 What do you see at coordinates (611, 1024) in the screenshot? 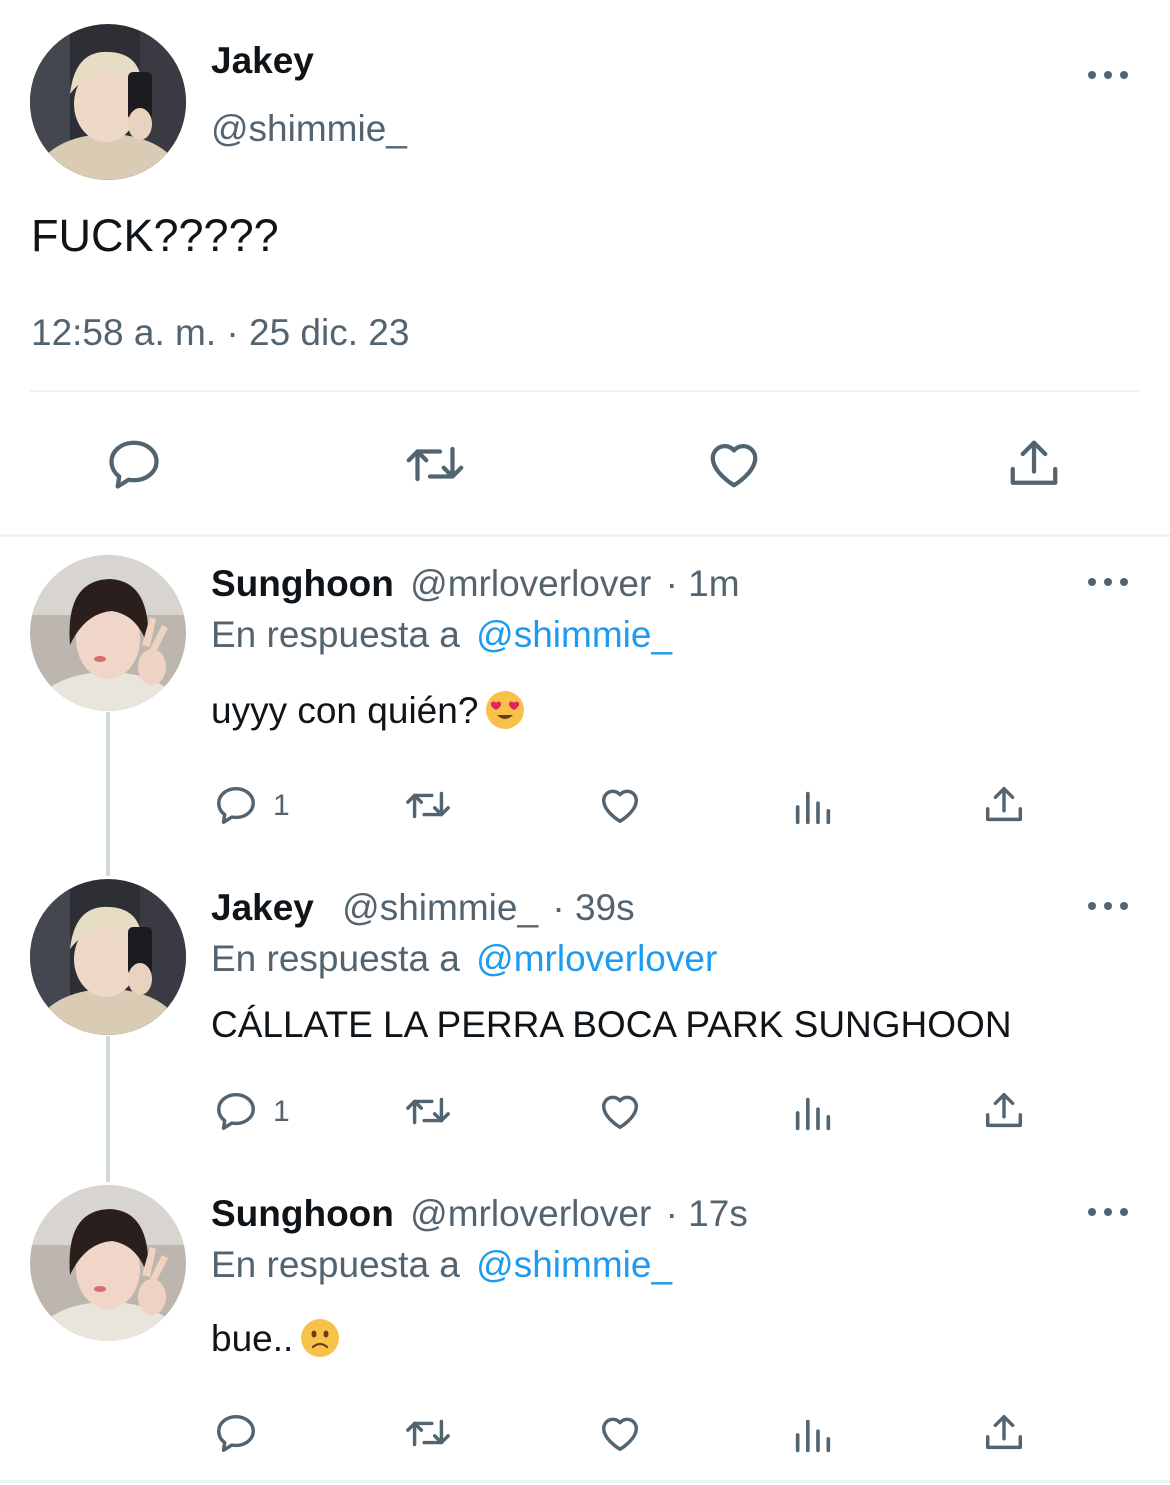
I see `reply-text: CÁLLATE LA PERRA BOCA PARK SUNGHOON` at bounding box center [611, 1024].